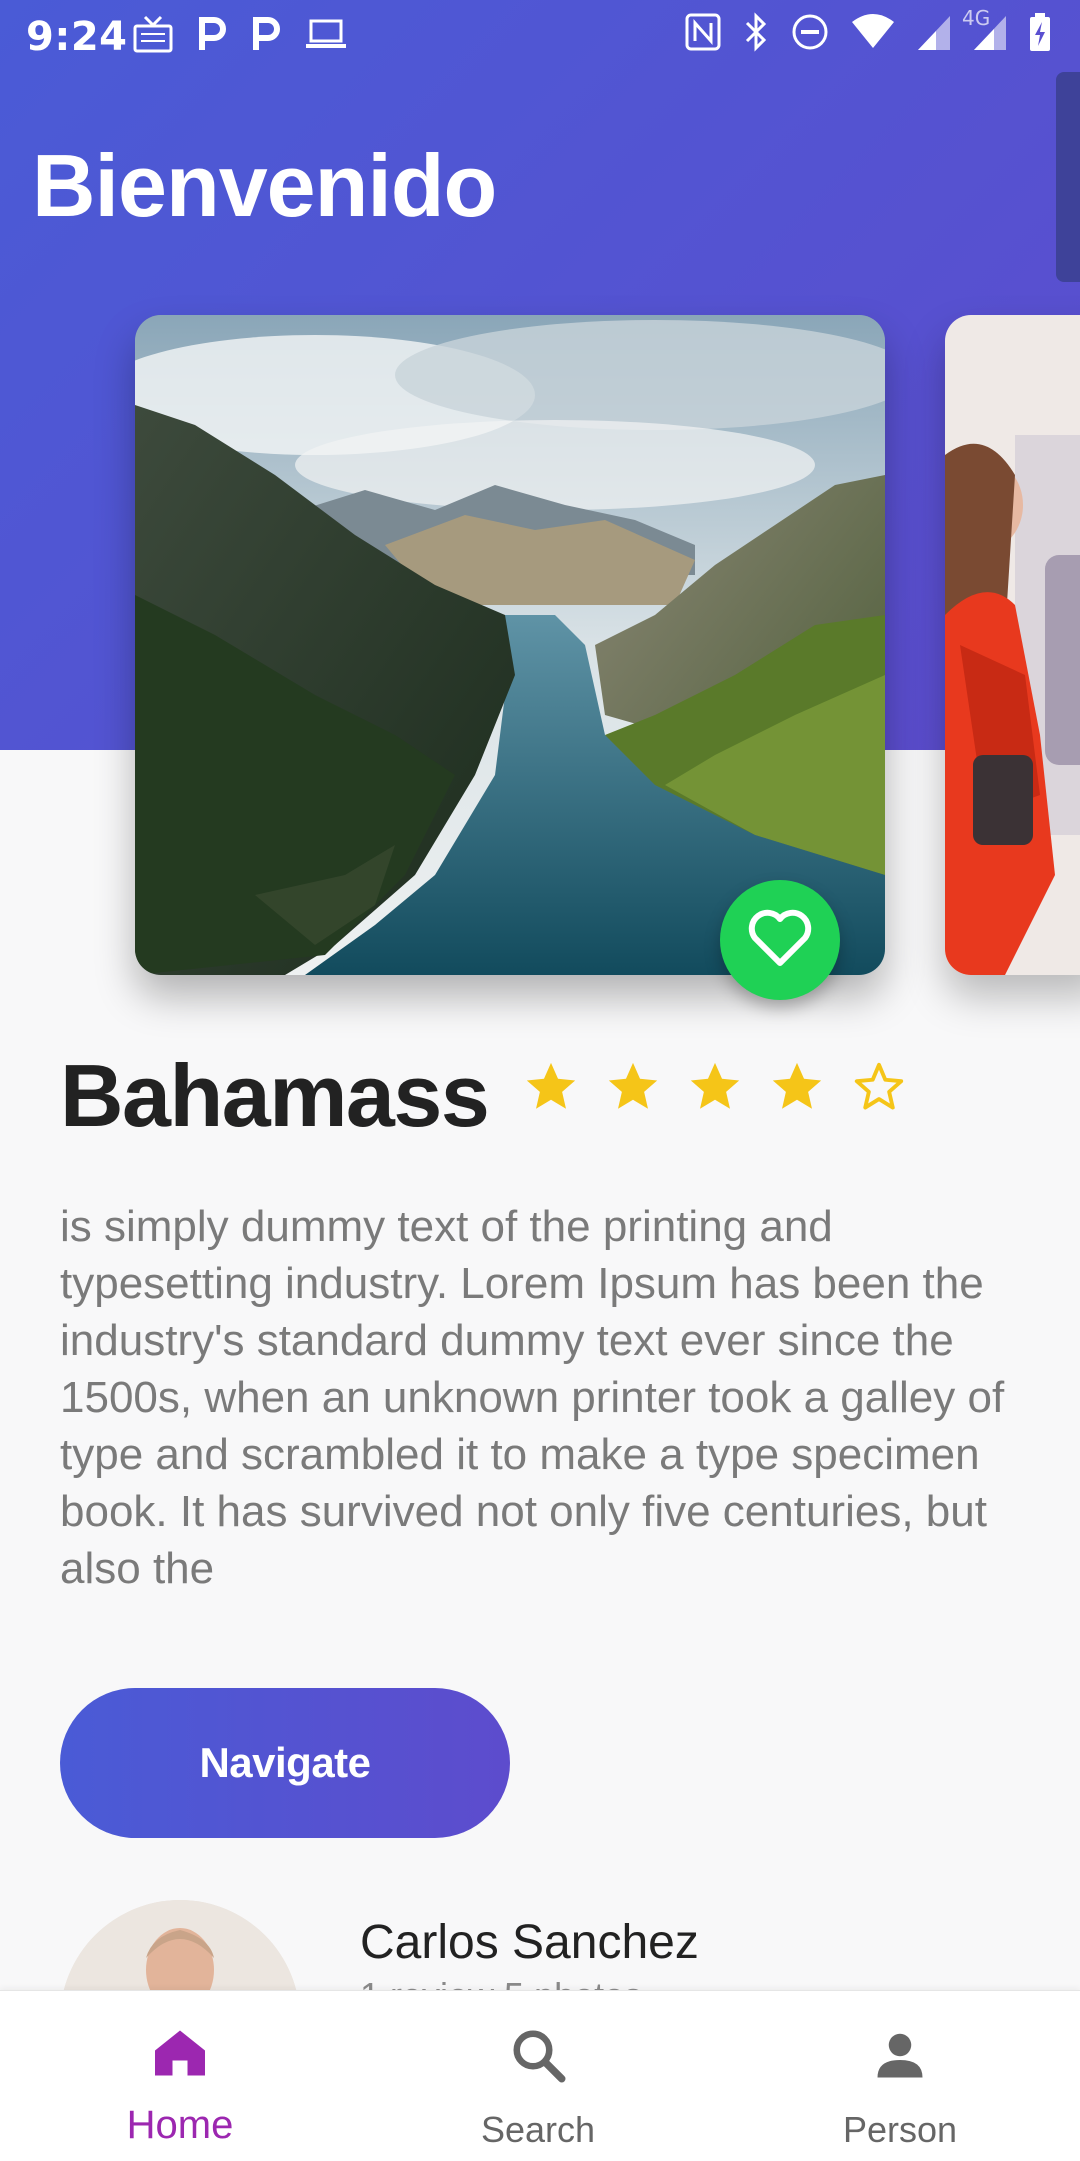  What do you see at coordinates (264, 185) in the screenshot?
I see `page-title: Bienvenido` at bounding box center [264, 185].